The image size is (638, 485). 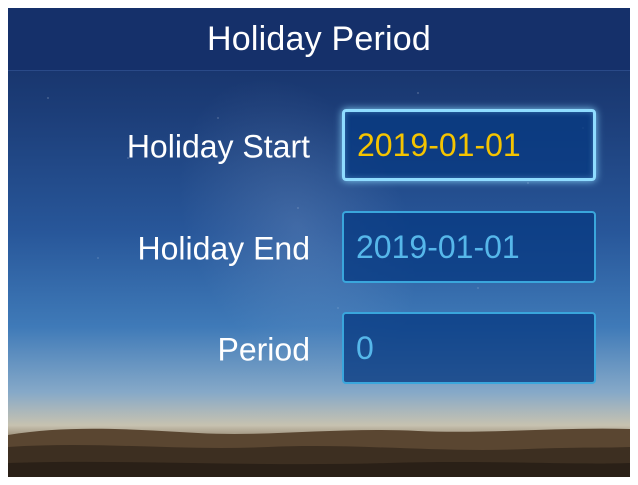 I want to click on period-label: Period, so click(x=264, y=349).